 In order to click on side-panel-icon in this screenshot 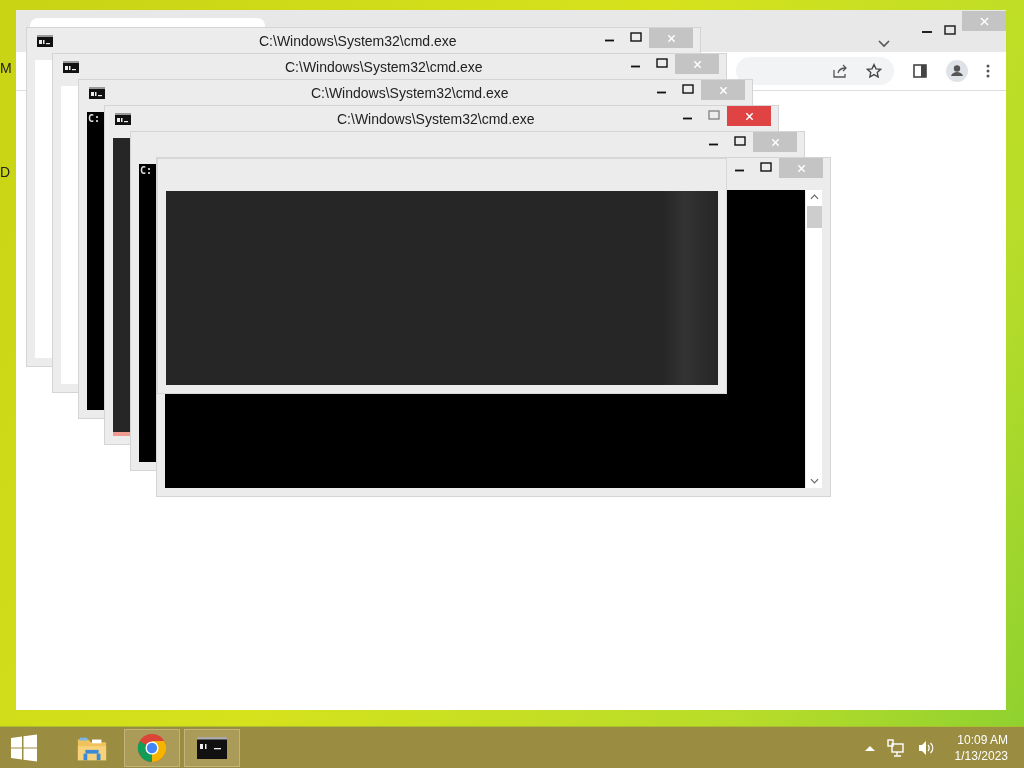, I will do `click(920, 71)`.